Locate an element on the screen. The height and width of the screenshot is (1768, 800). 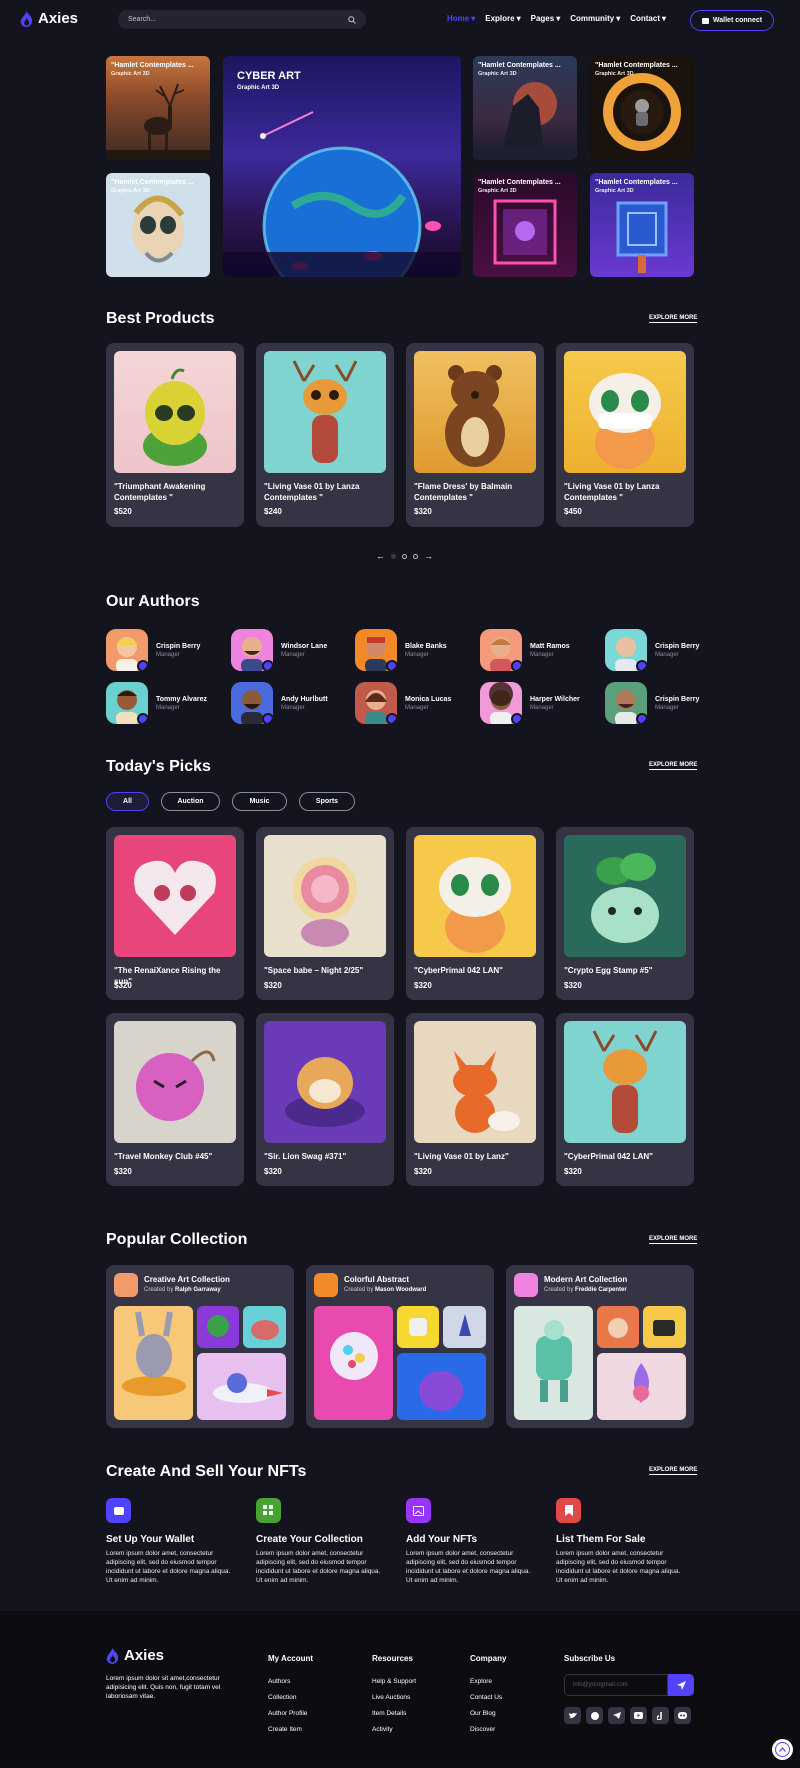
tiktok-icon is located at coordinates (660, 1715).